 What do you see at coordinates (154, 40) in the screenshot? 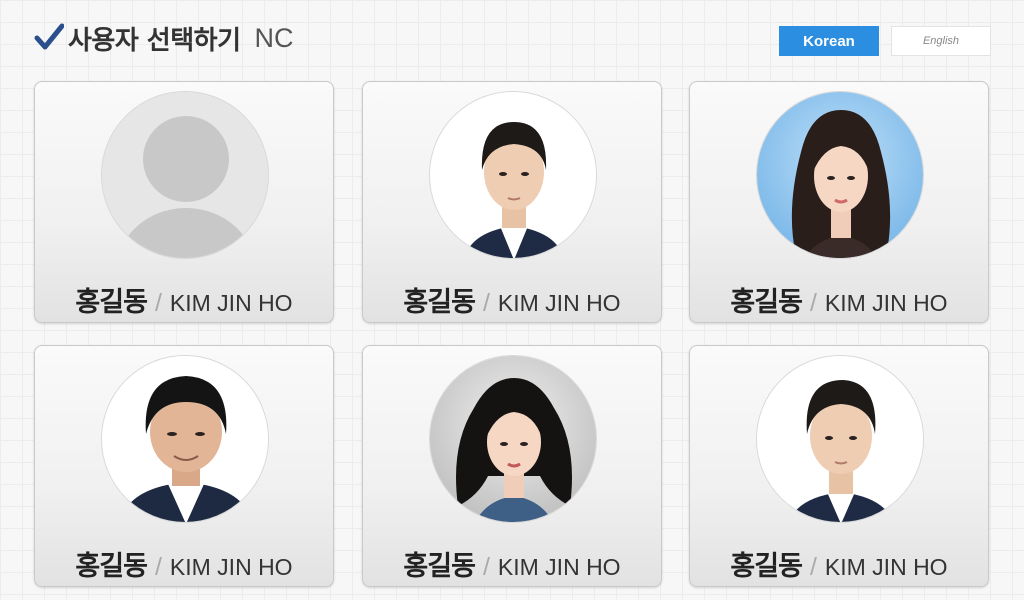
I see `page-title: 사용자 선택하기` at bounding box center [154, 40].